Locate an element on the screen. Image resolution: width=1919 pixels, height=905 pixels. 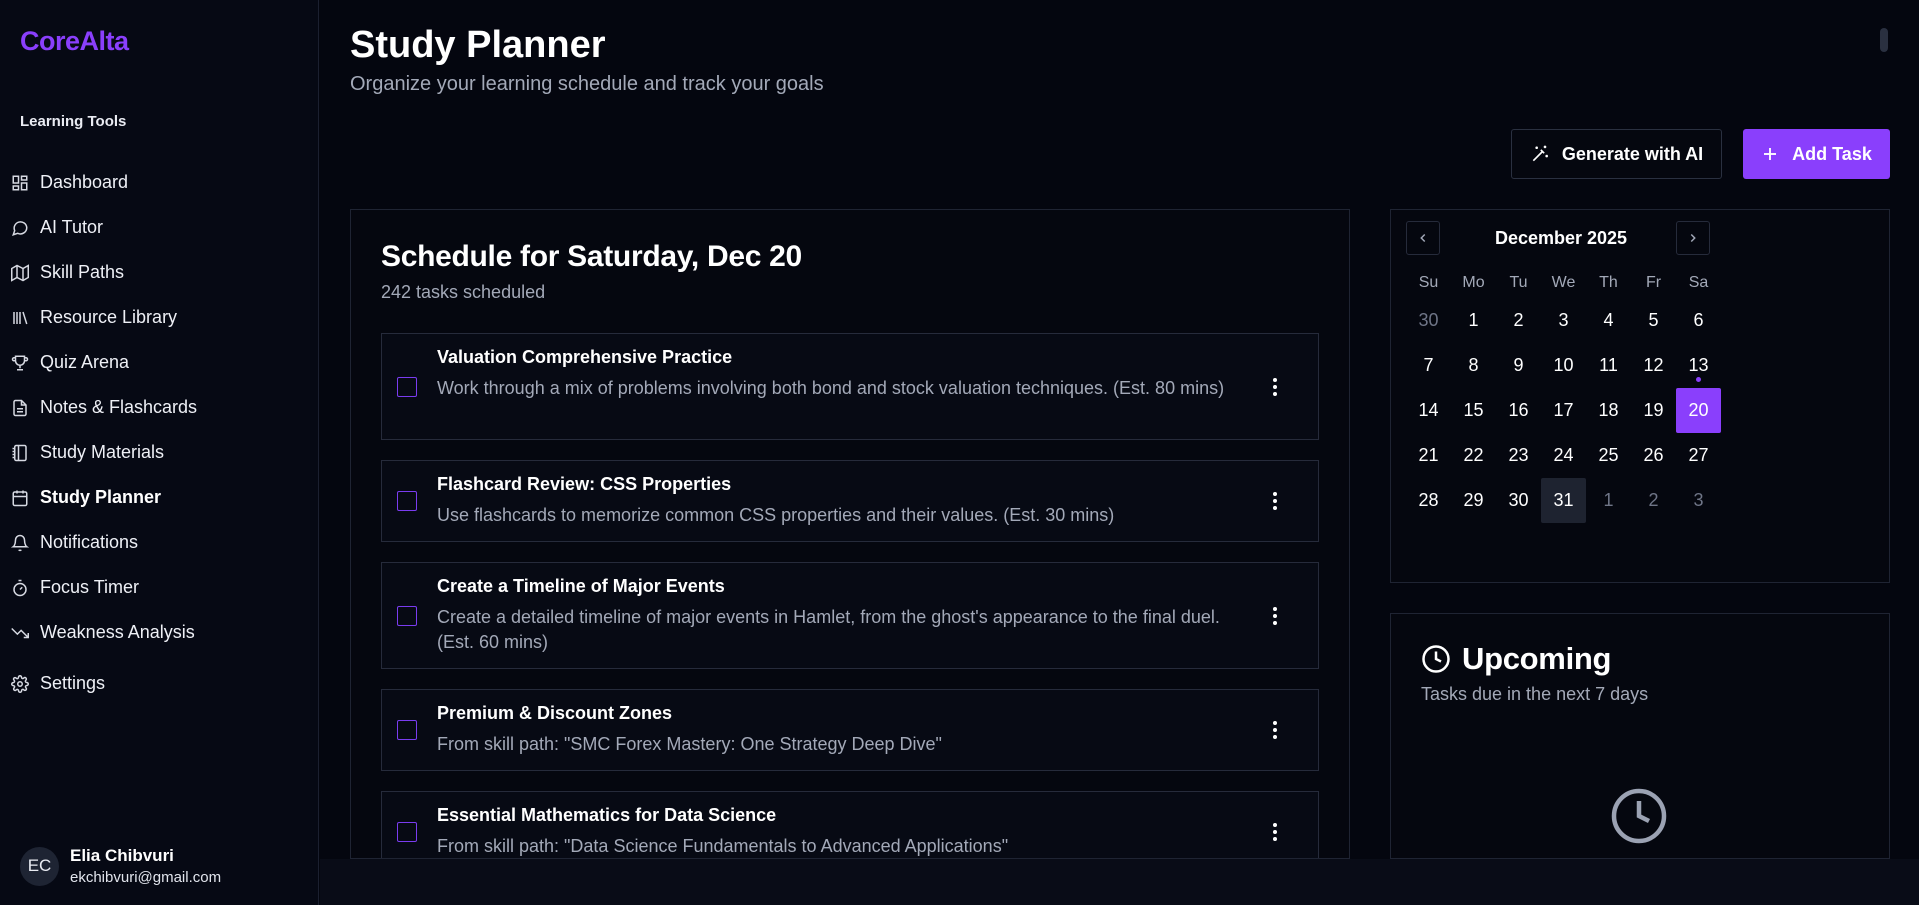
calendar-day-number: 5 is located at coordinates (1653, 320).